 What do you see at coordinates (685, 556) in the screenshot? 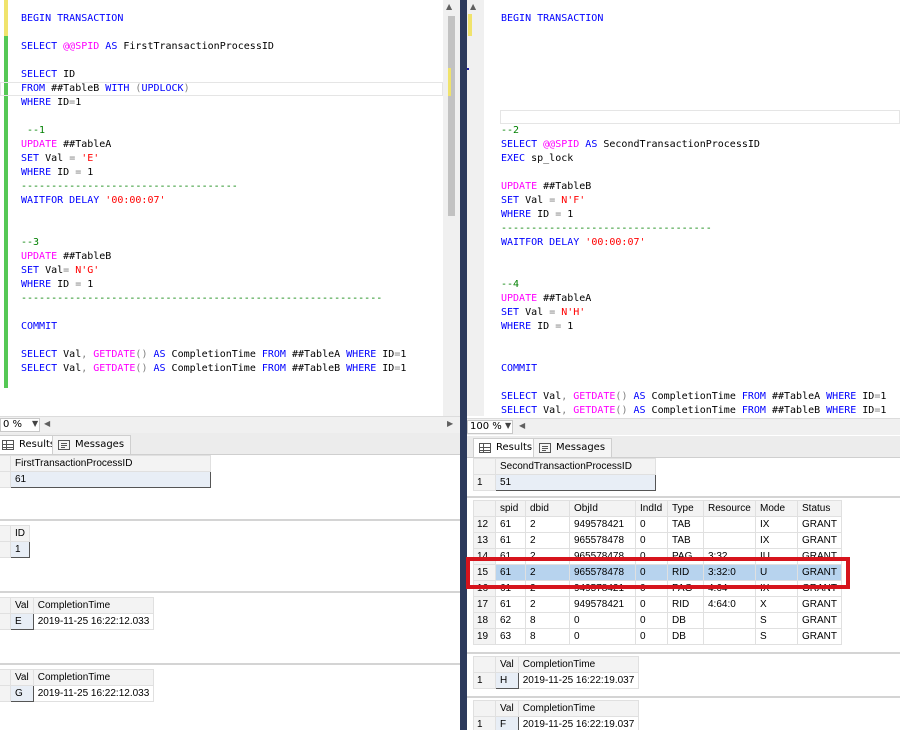
I see `grid-cell: PAG` at bounding box center [685, 556].